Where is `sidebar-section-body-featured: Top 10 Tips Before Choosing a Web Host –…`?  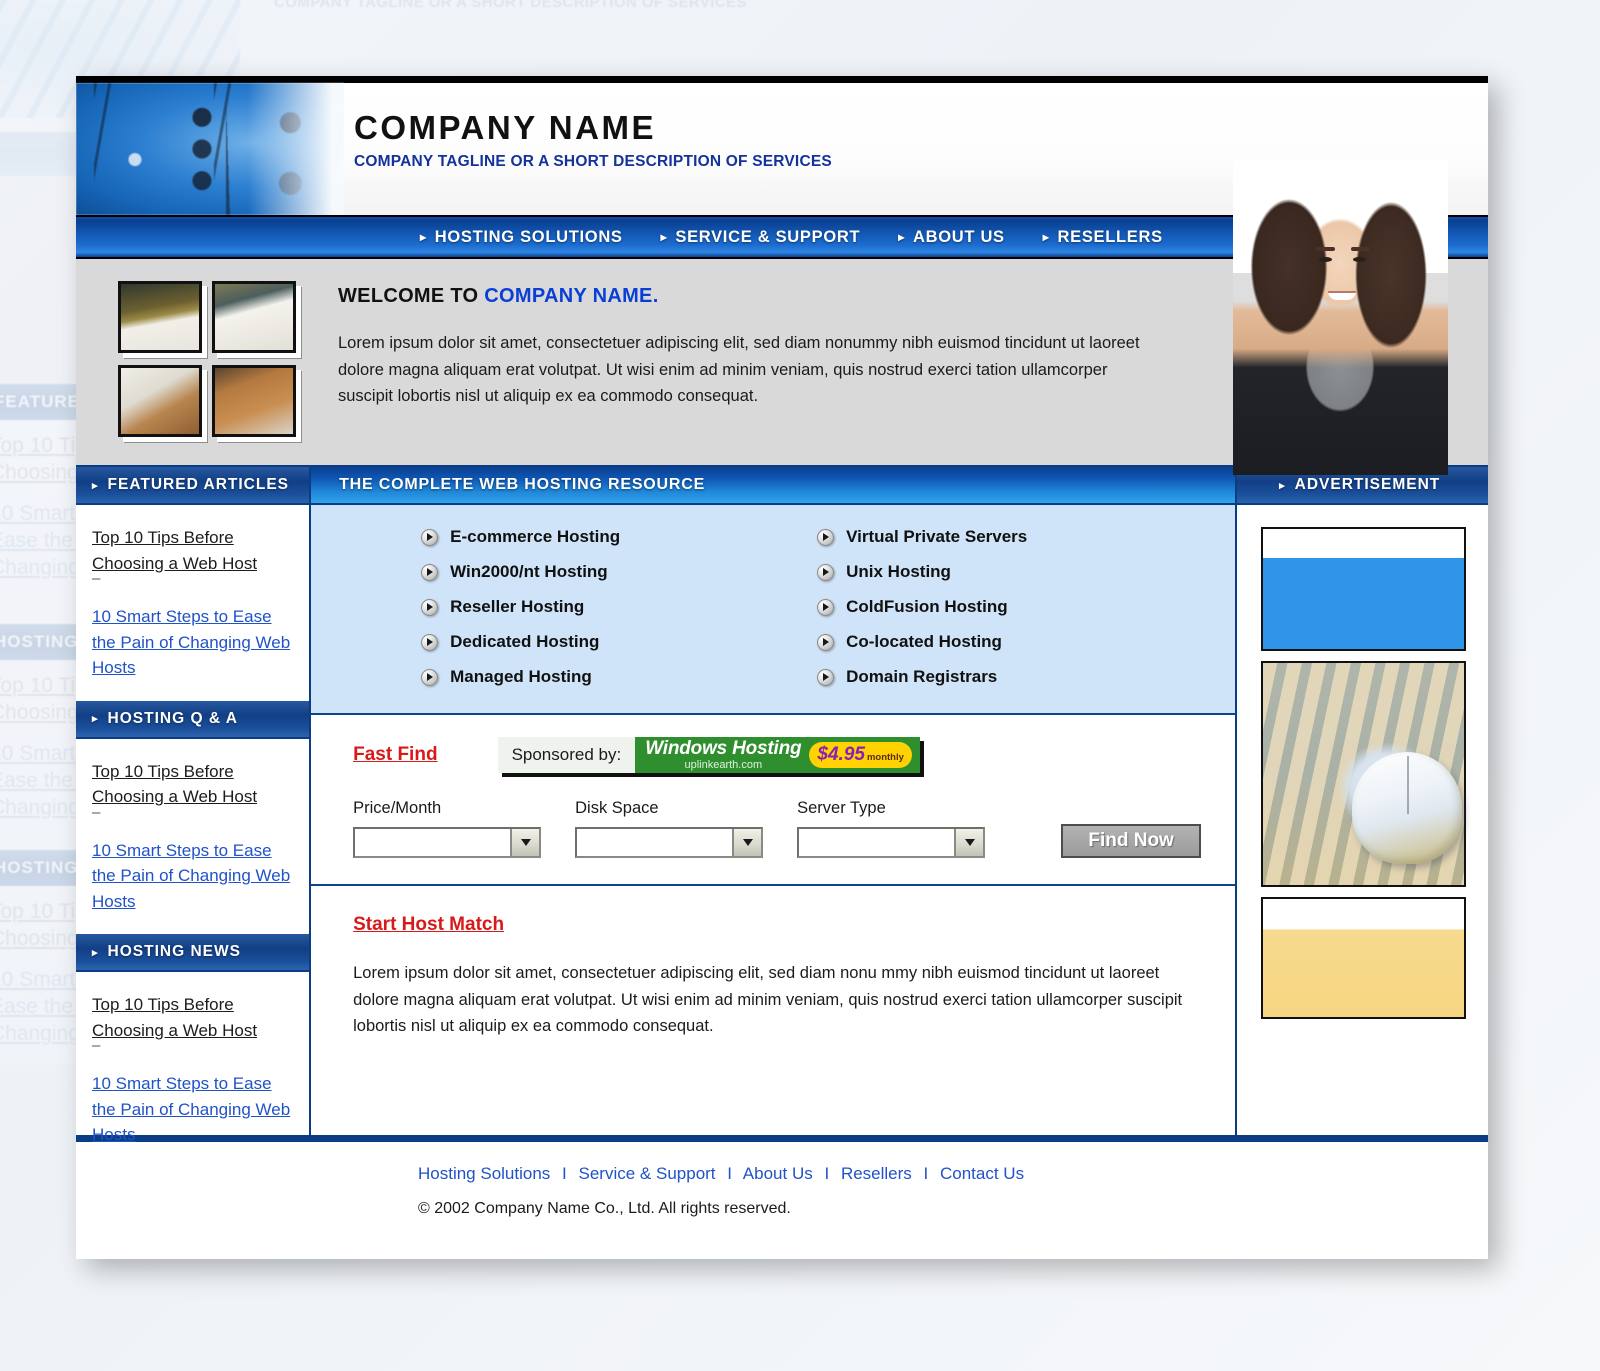
sidebar-section-body-featured: Top 10 Tips Before Choosing a Web Host –… is located at coordinates (192, 603).